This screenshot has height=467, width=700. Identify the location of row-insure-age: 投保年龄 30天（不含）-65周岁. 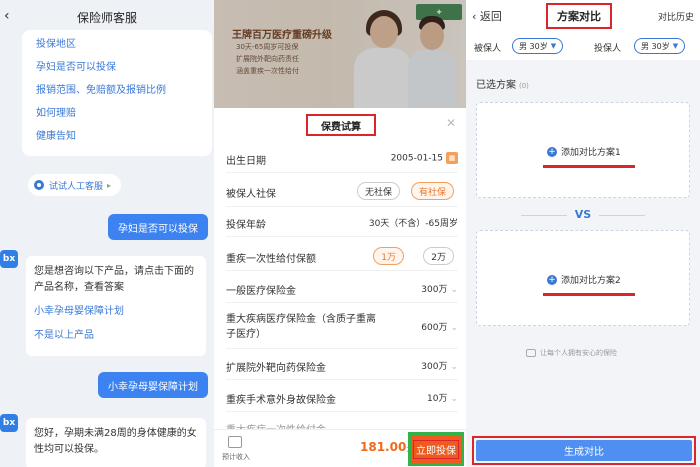
(342, 223).